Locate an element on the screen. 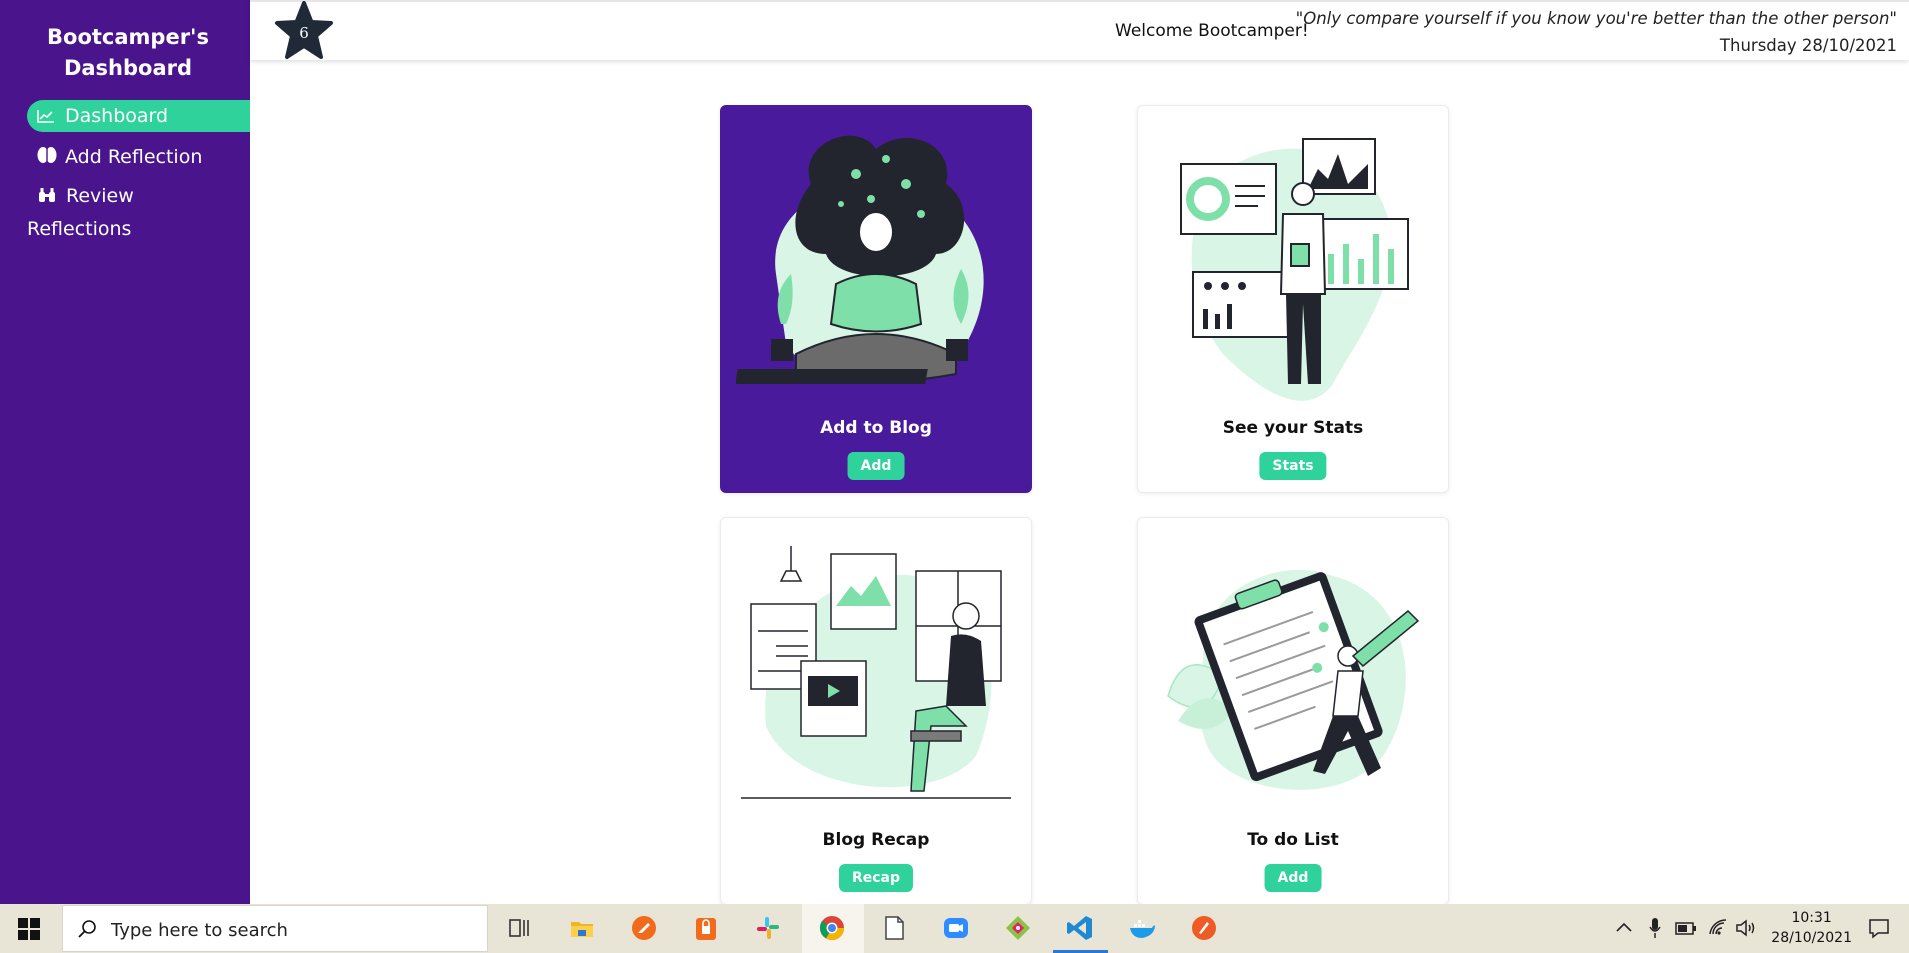 This screenshot has height=953, width=1909. card-title: See your Stats is located at coordinates (1293, 428).